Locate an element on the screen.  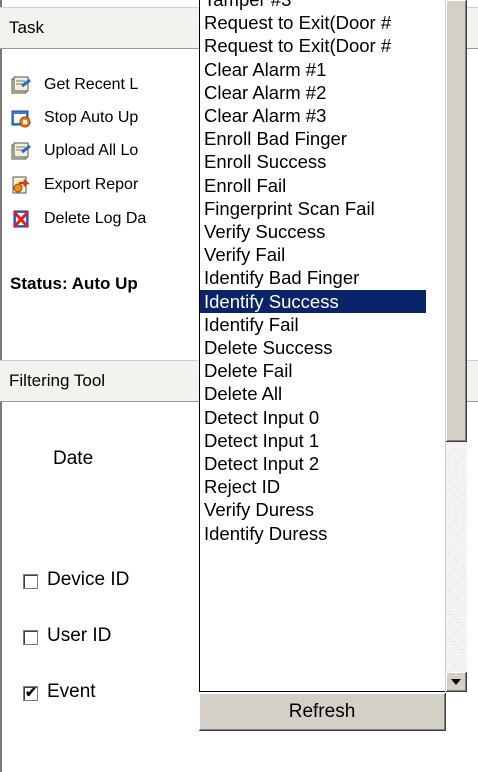
user-id-label: User ID is located at coordinates (79, 635).